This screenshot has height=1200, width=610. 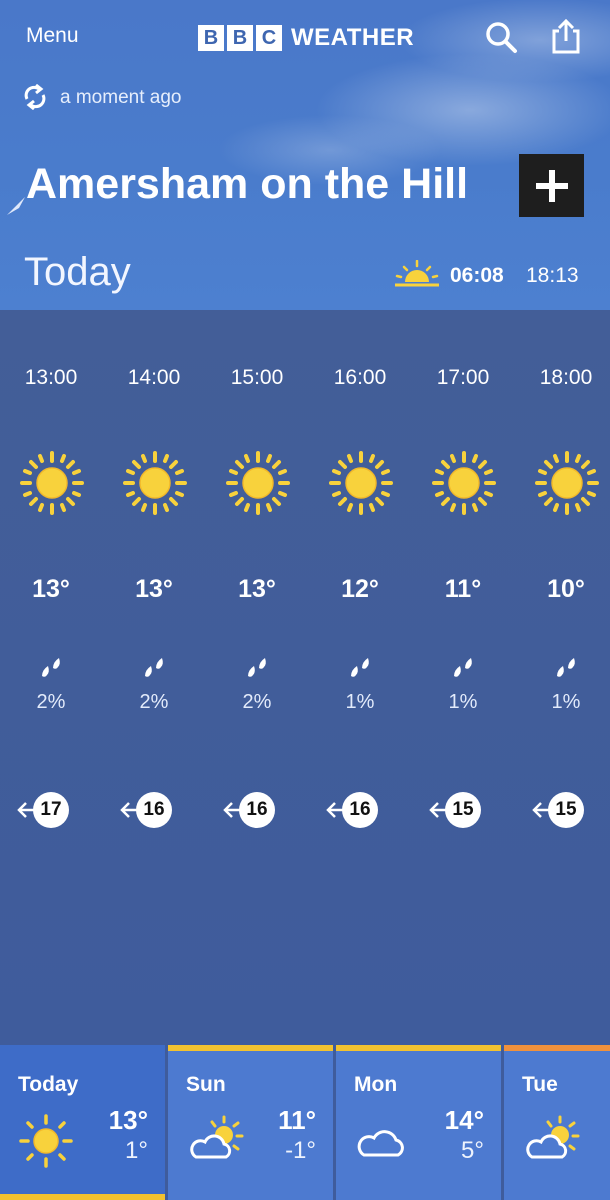 What do you see at coordinates (136, 1150) in the screenshot?
I see `day-low: 1°` at bounding box center [136, 1150].